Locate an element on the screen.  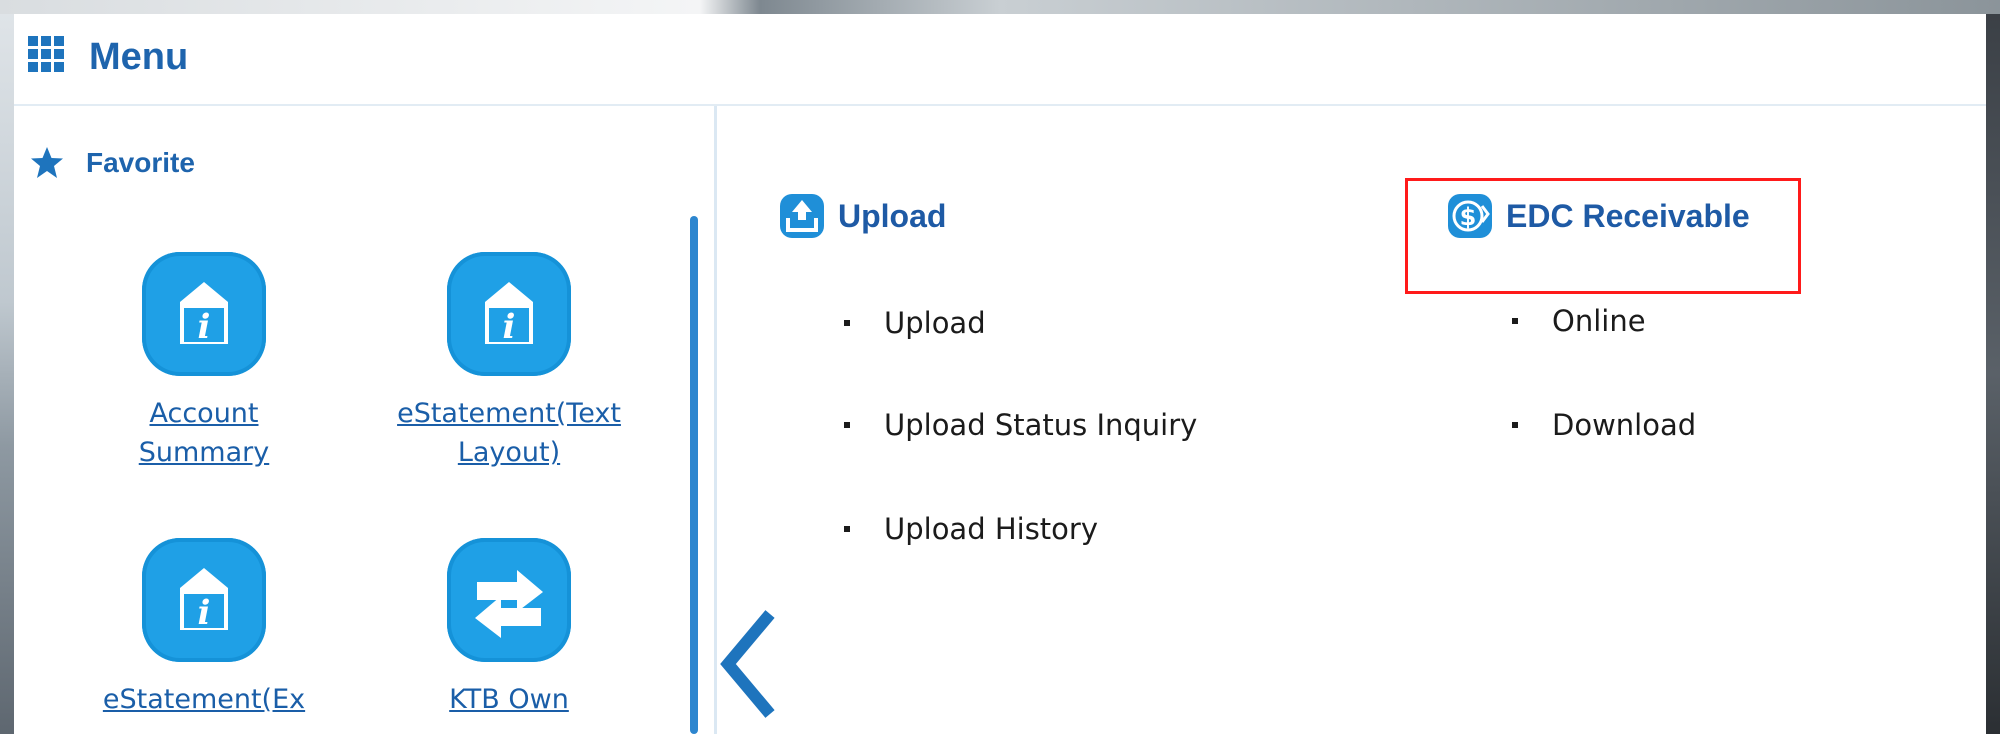
link-label: Download is located at coordinates (1624, 425).